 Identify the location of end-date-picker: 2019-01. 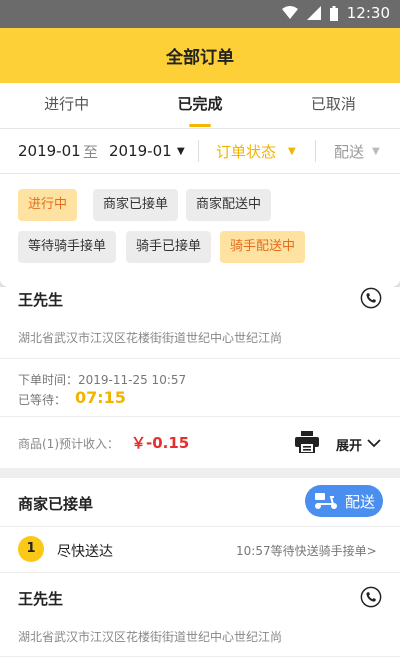
(140, 151).